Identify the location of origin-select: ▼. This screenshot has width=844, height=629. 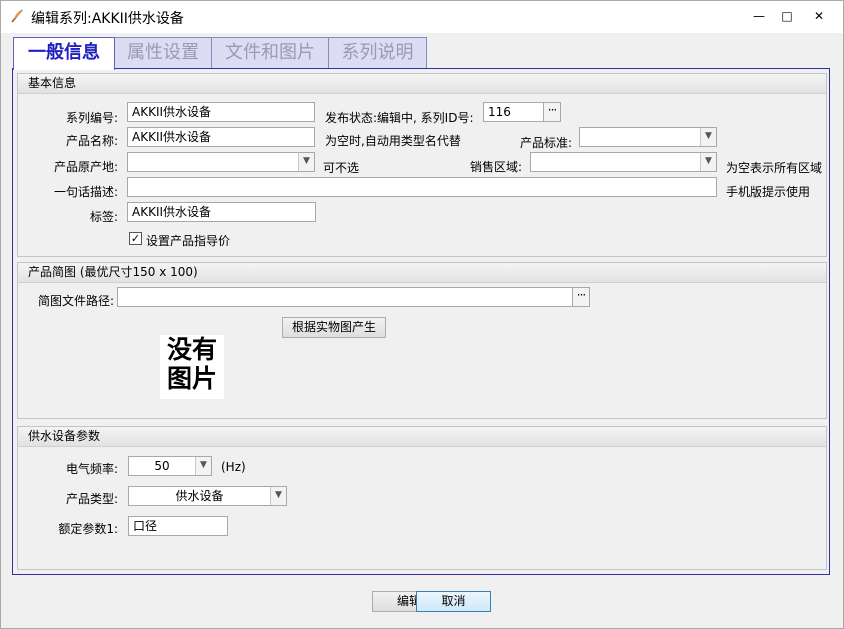
(221, 162).